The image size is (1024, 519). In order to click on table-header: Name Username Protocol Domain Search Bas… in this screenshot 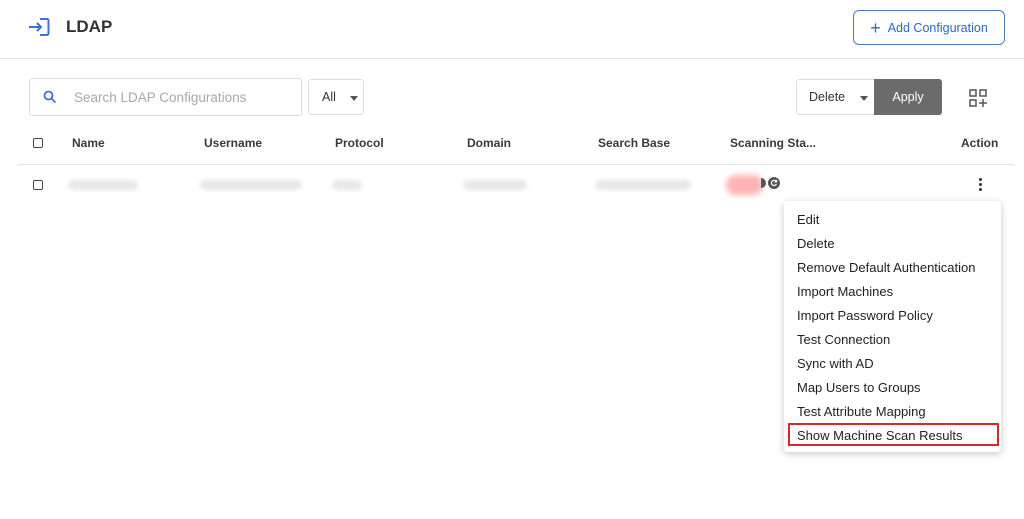, I will do `click(516, 144)`.